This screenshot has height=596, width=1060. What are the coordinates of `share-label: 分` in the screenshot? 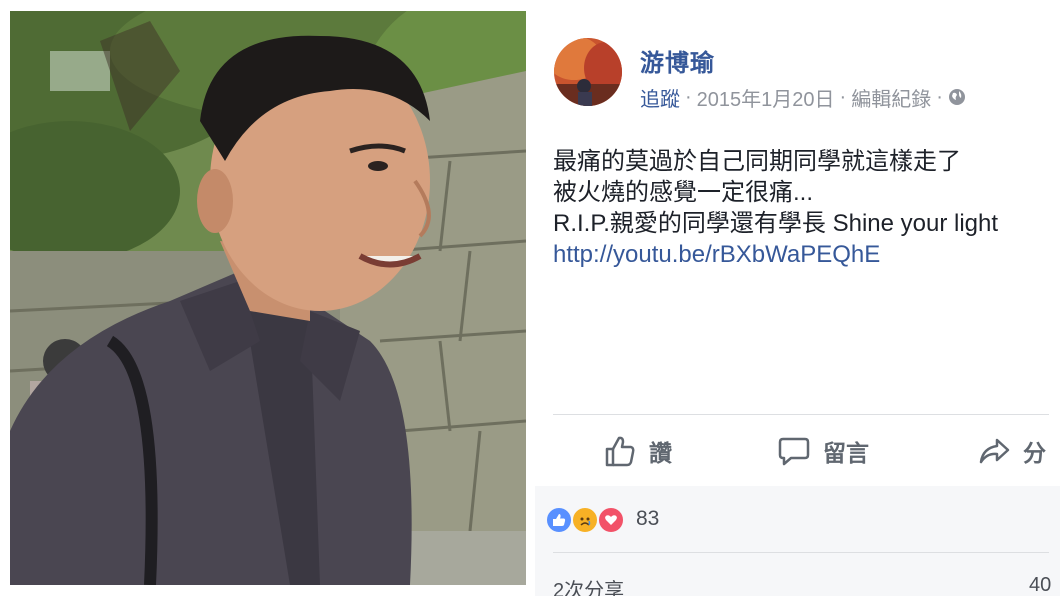 It's located at (1034, 453).